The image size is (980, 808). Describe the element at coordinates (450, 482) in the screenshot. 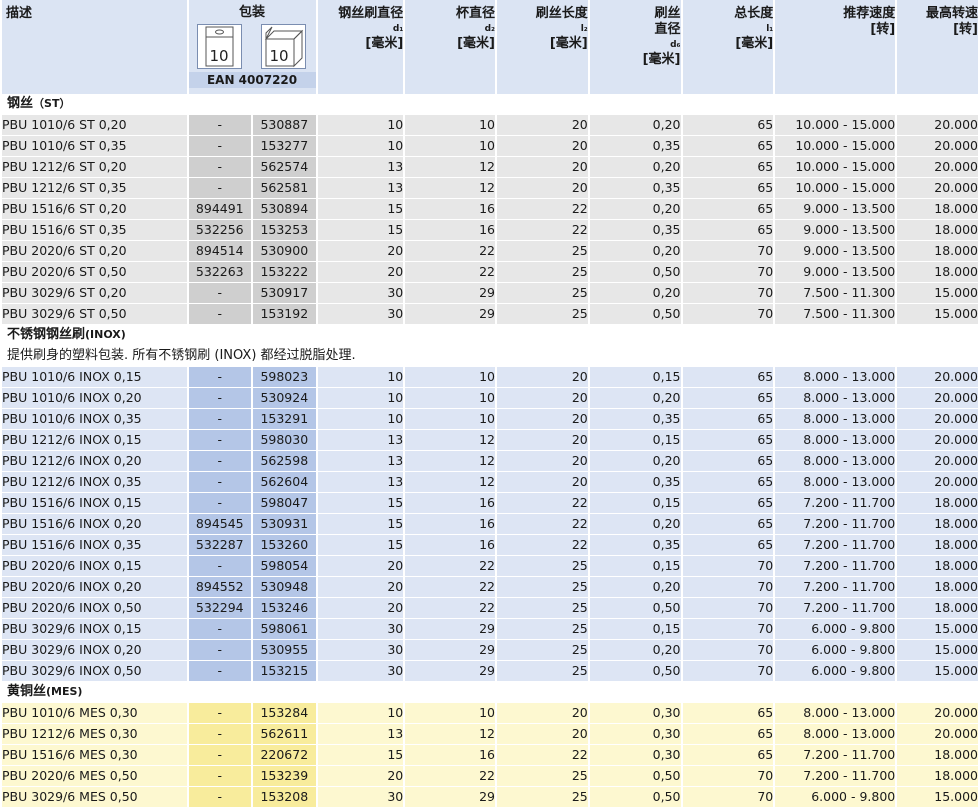

I see `cell-d2: 12` at that location.